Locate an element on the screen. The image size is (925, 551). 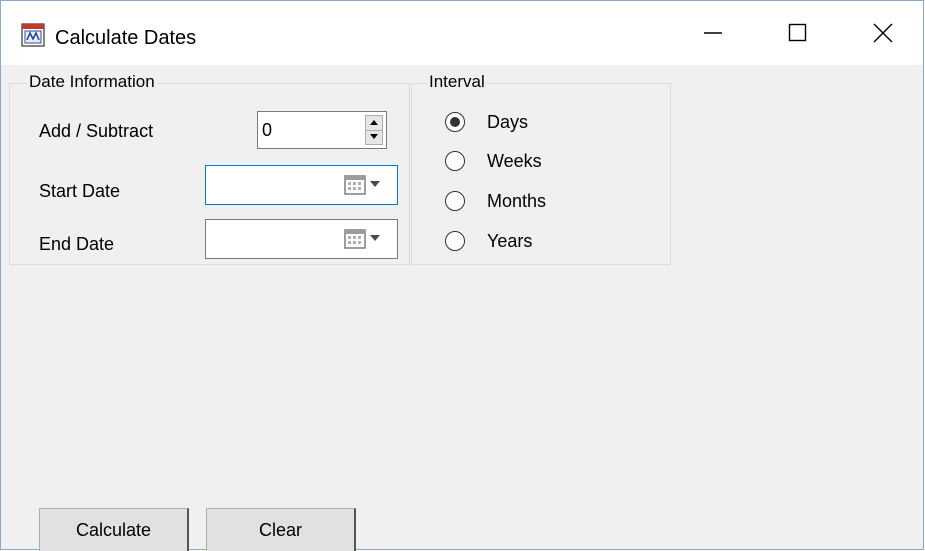
arrow-down-icon is located at coordinates (374, 136).